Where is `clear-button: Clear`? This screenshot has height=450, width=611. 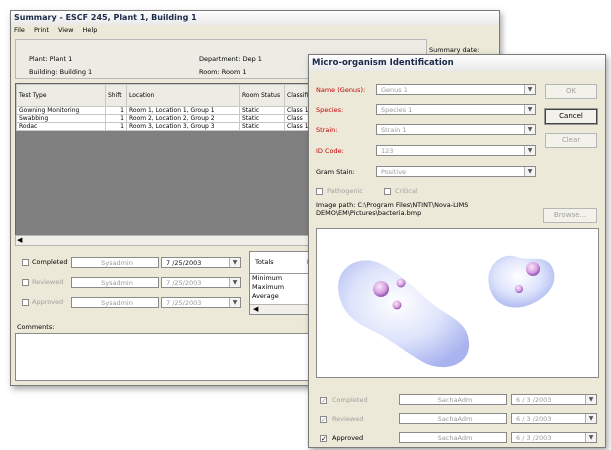
clear-button: Clear is located at coordinates (571, 140).